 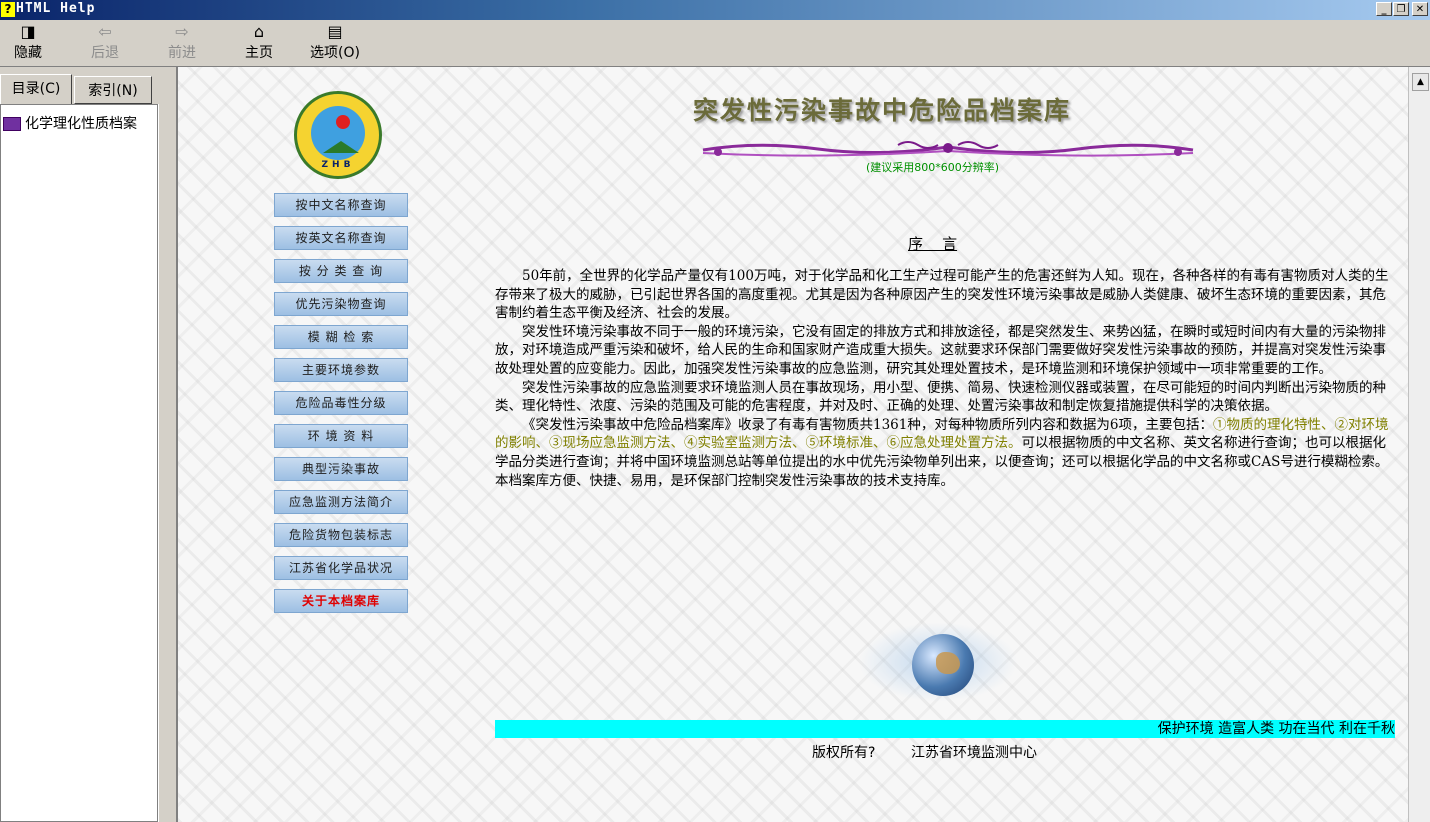 What do you see at coordinates (12, 124) in the screenshot?
I see `book-icon` at bounding box center [12, 124].